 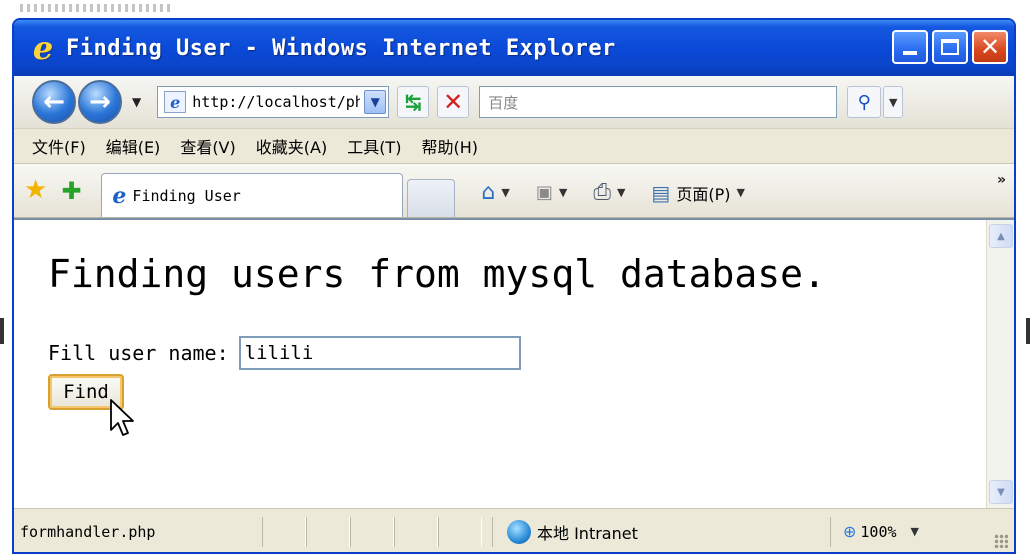 I want to click on feeds-icon: ▣, so click(x=544, y=192).